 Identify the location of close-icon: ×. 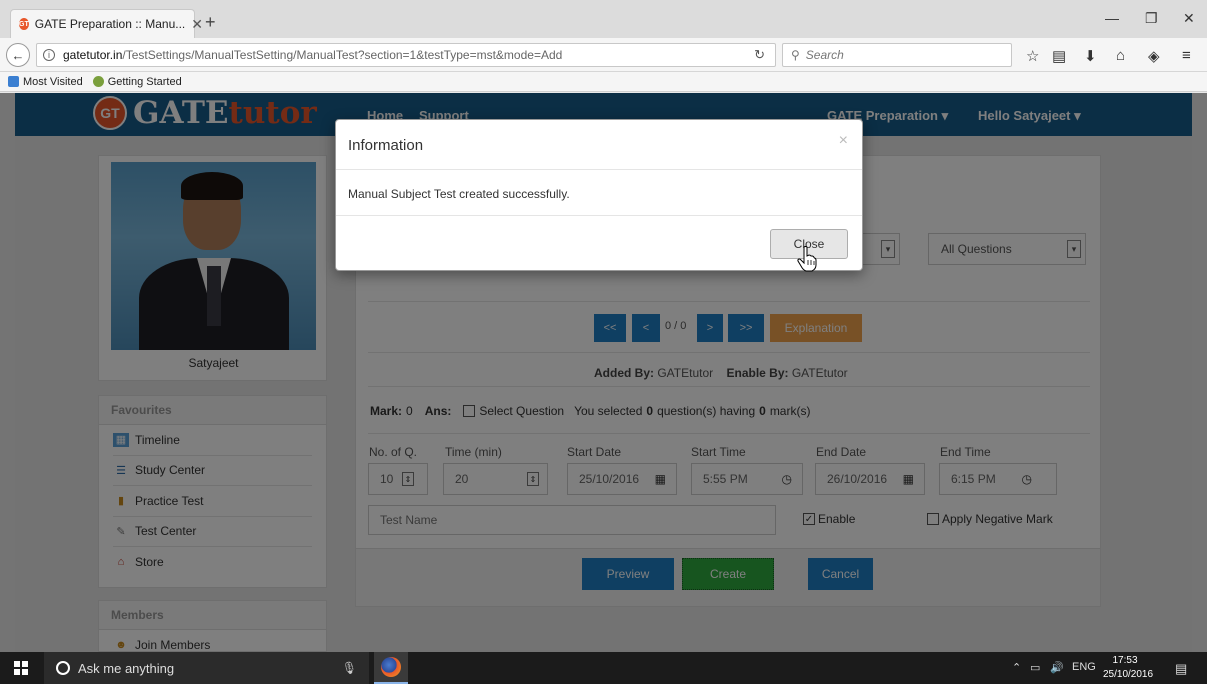
(843, 141).